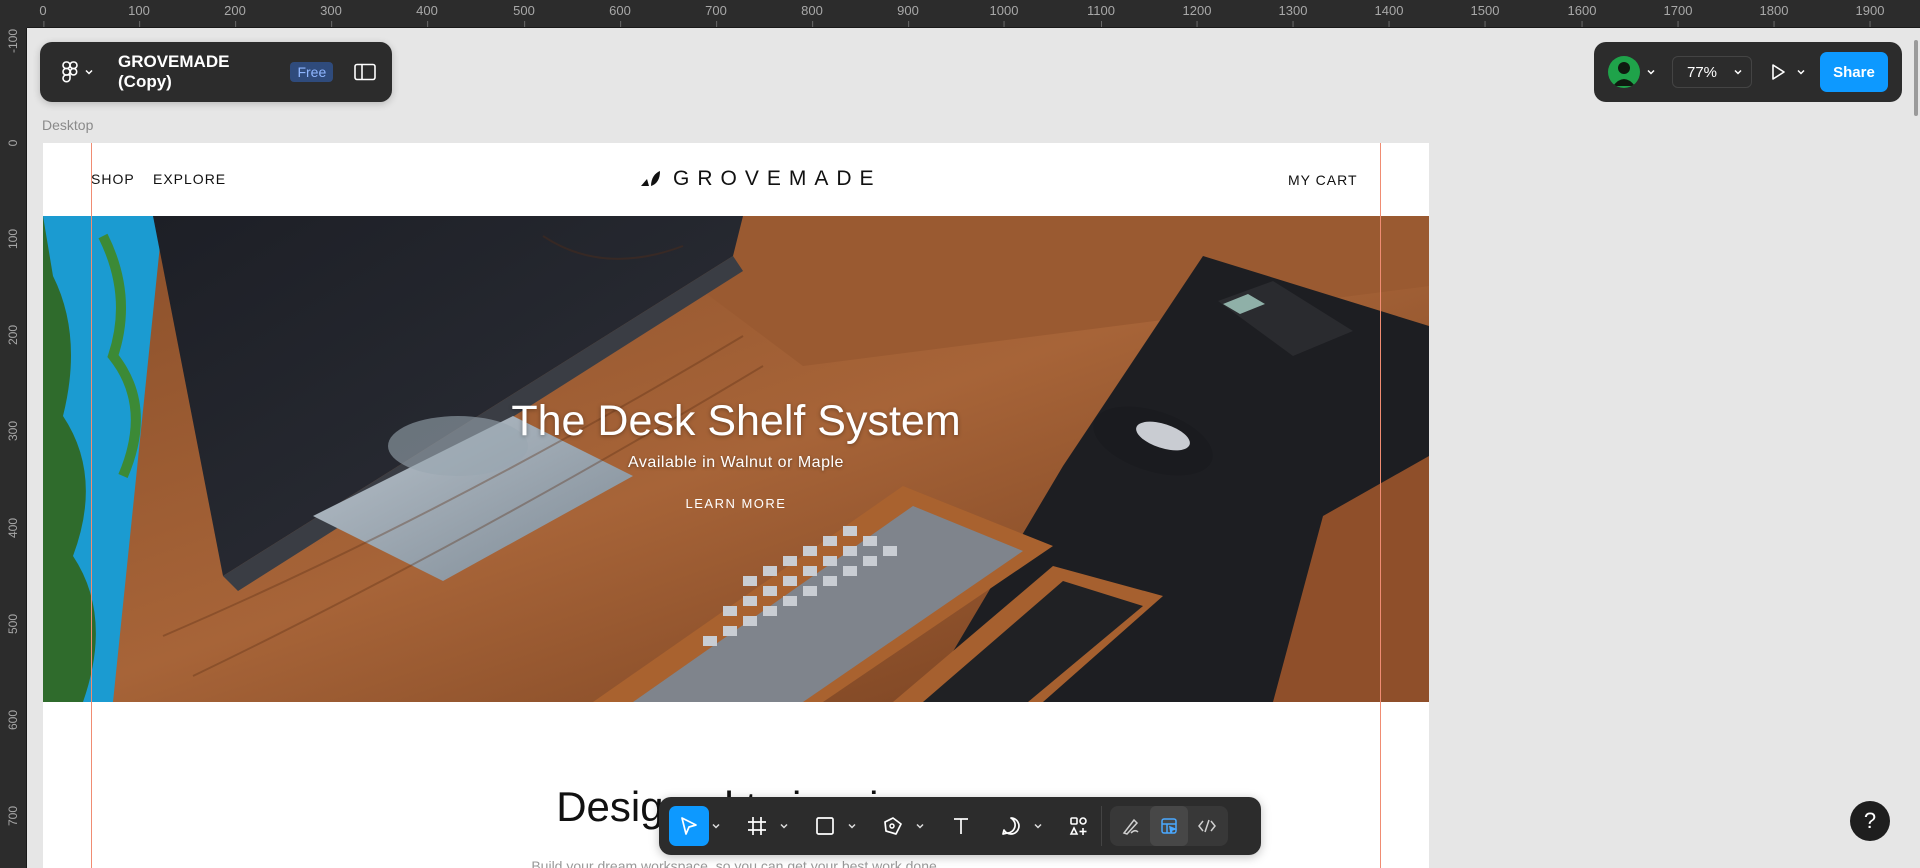 The width and height of the screenshot is (1920, 868). What do you see at coordinates (91, 505) in the screenshot?
I see `layout-guide-left` at bounding box center [91, 505].